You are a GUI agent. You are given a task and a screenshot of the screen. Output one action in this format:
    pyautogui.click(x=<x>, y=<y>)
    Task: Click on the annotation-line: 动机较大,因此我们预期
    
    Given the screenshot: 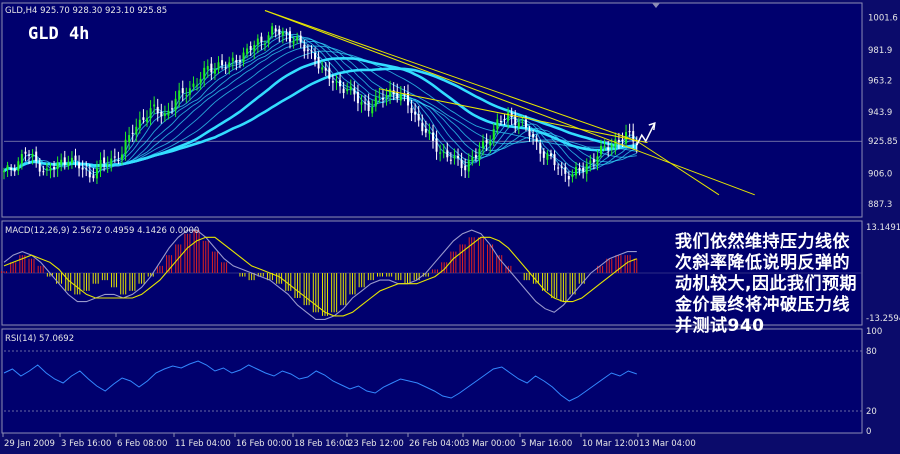 What is the action you would take?
    pyautogui.click(x=766, y=284)
    